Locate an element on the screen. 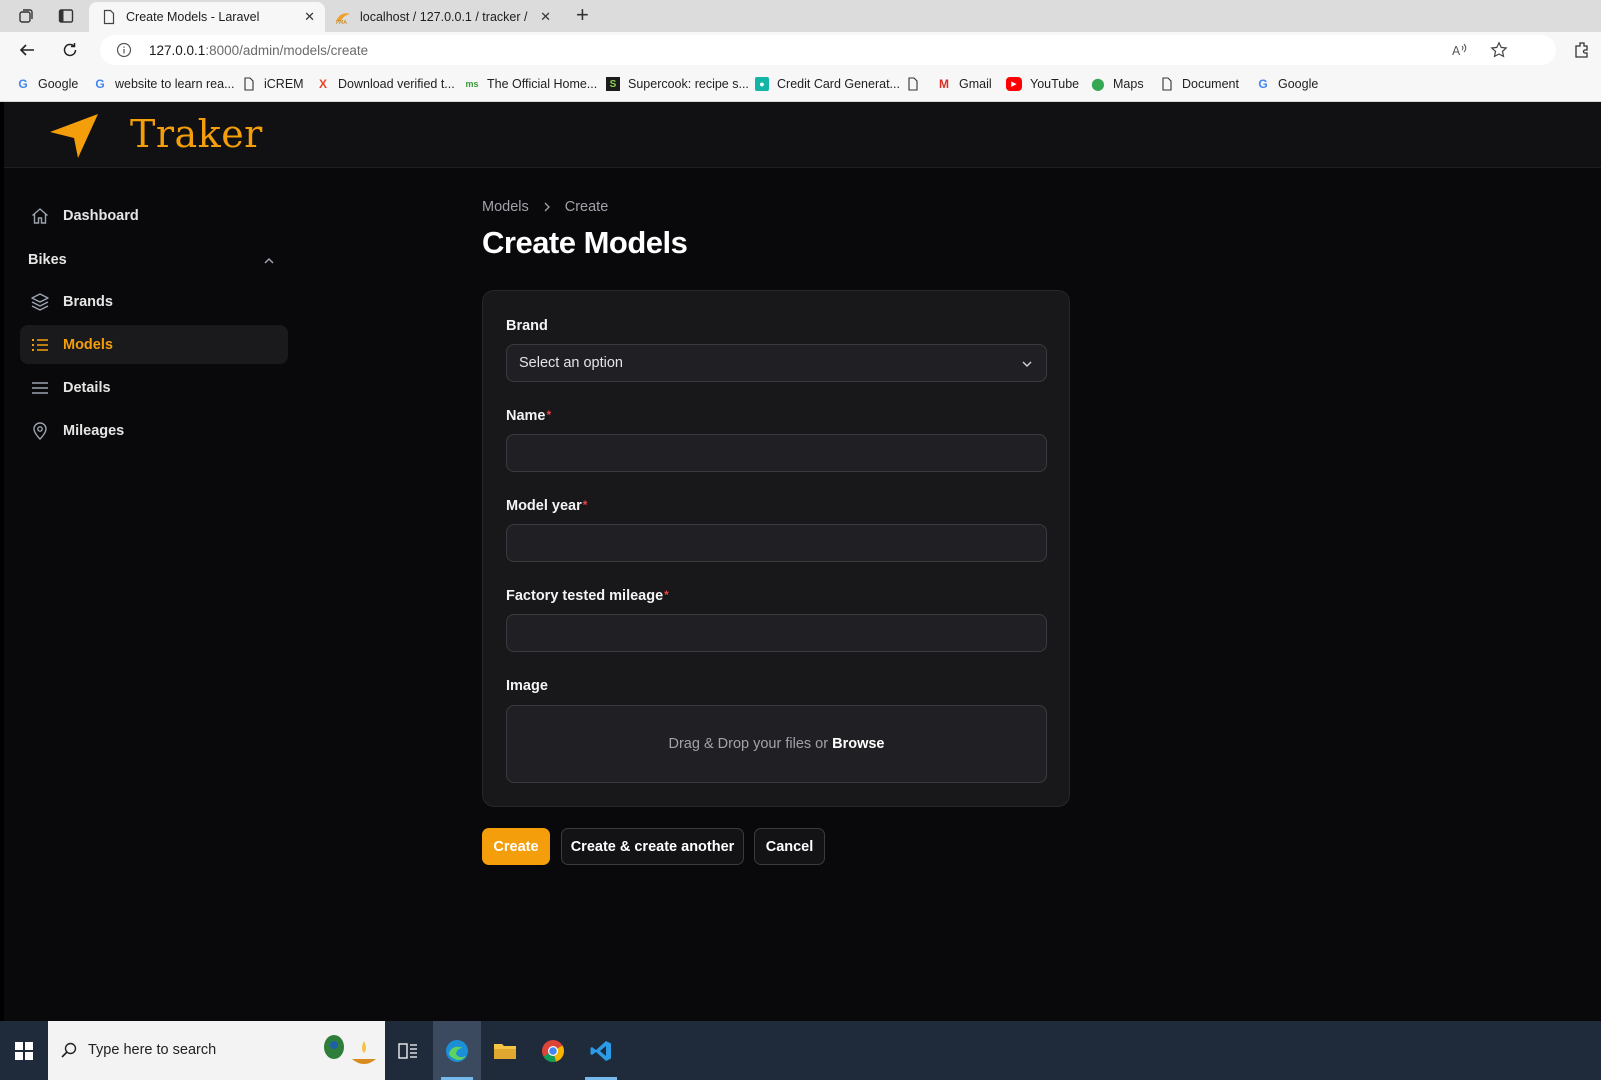  taskbar-search: Type here to search is located at coordinates (216, 1050).